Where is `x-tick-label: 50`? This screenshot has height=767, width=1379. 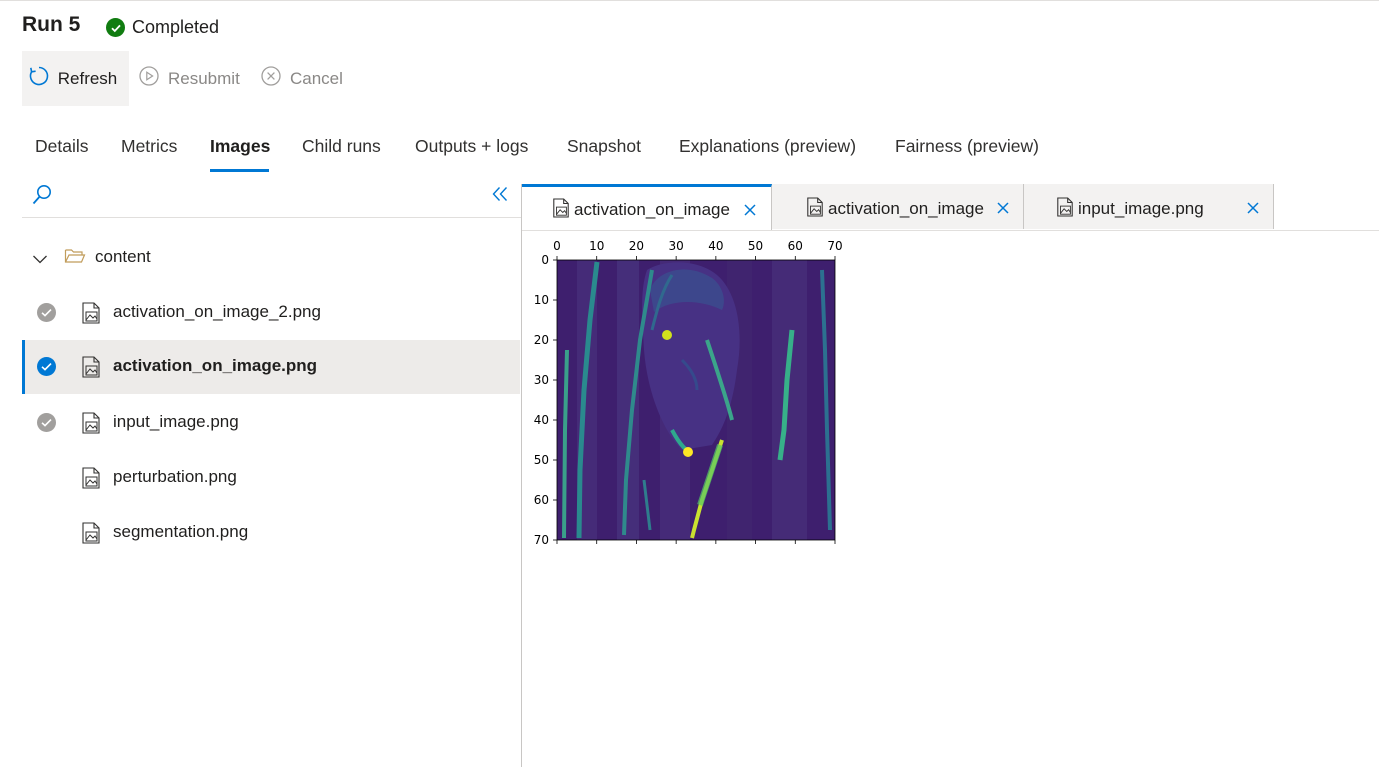 x-tick-label: 50 is located at coordinates (755, 246).